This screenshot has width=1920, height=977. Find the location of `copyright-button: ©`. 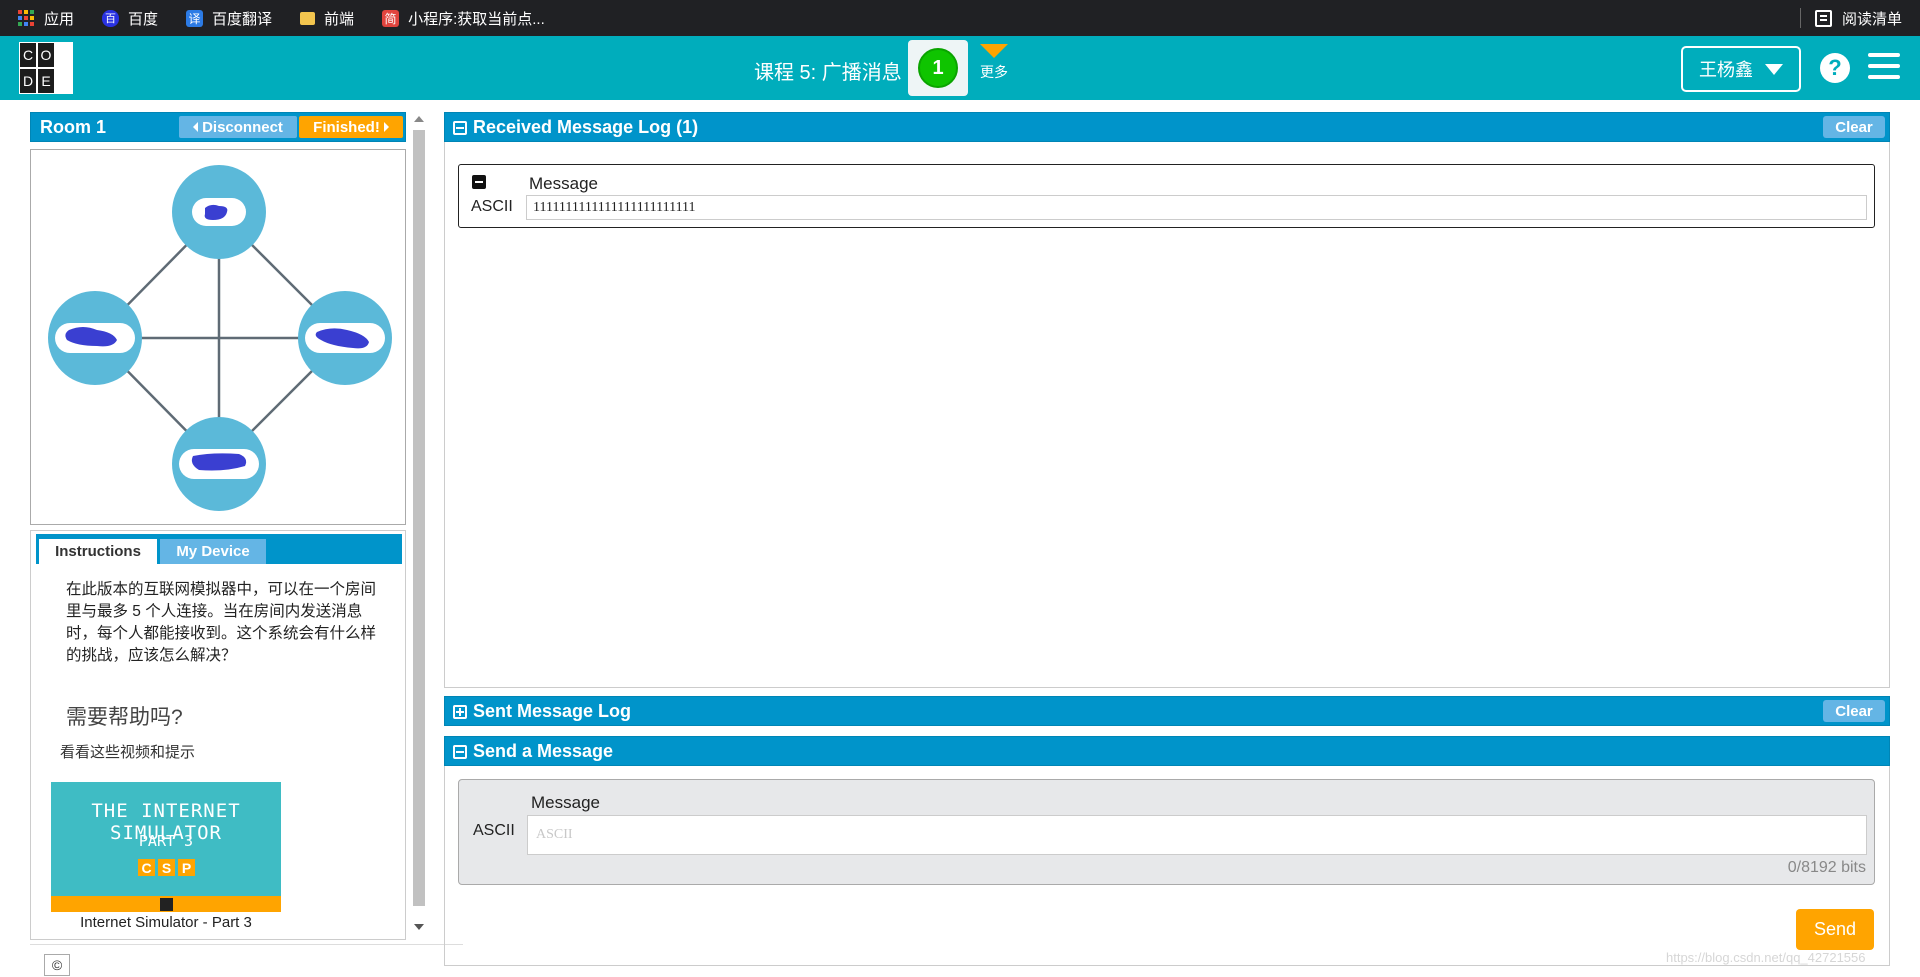

copyright-button: © is located at coordinates (57, 965).